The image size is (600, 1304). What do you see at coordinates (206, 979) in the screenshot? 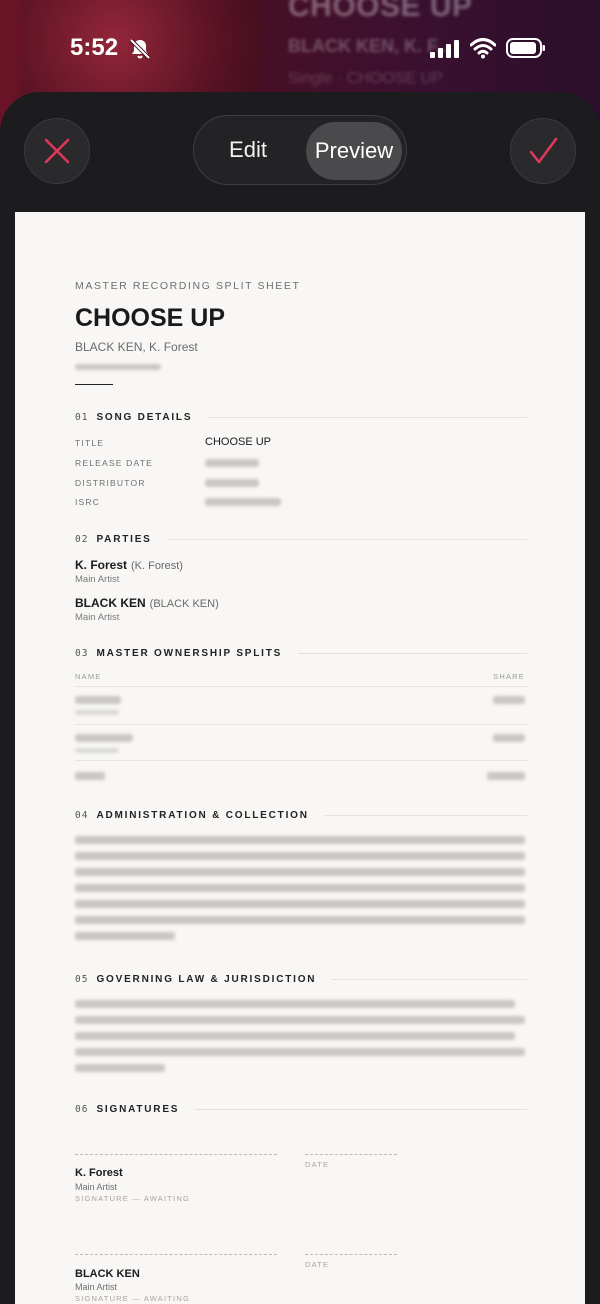
I see `section-title: GOVERNING LAW & JURISDICTION` at bounding box center [206, 979].